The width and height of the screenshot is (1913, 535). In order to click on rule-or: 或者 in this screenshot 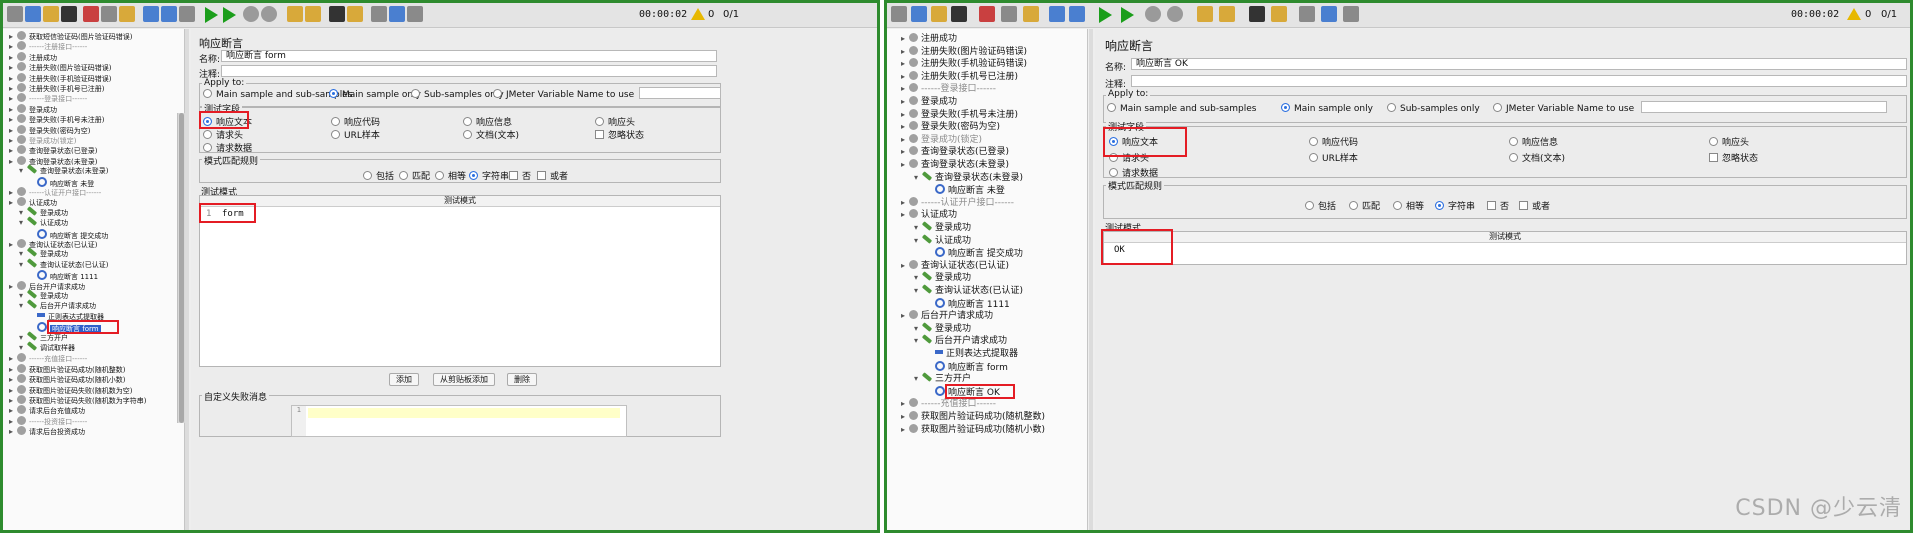, I will do `click(552, 175)`.